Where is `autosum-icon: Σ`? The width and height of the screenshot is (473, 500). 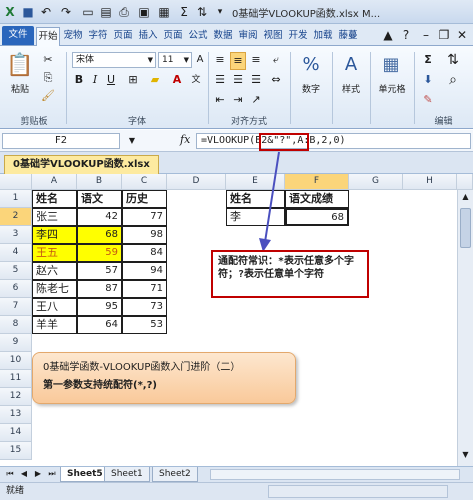
autosum-icon: Σ is located at coordinates (428, 60).